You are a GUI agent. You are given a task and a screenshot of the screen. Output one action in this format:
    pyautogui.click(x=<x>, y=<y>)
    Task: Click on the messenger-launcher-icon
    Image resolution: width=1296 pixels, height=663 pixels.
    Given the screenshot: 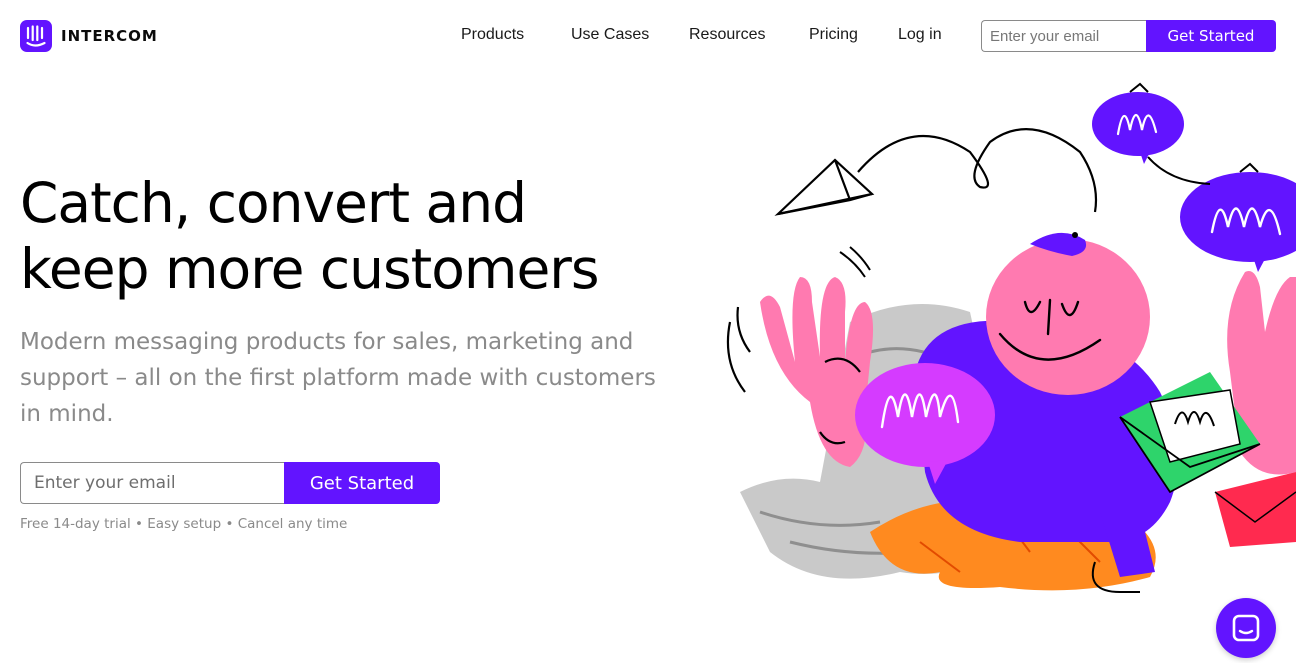 What is the action you would take?
    pyautogui.click(x=1246, y=628)
    